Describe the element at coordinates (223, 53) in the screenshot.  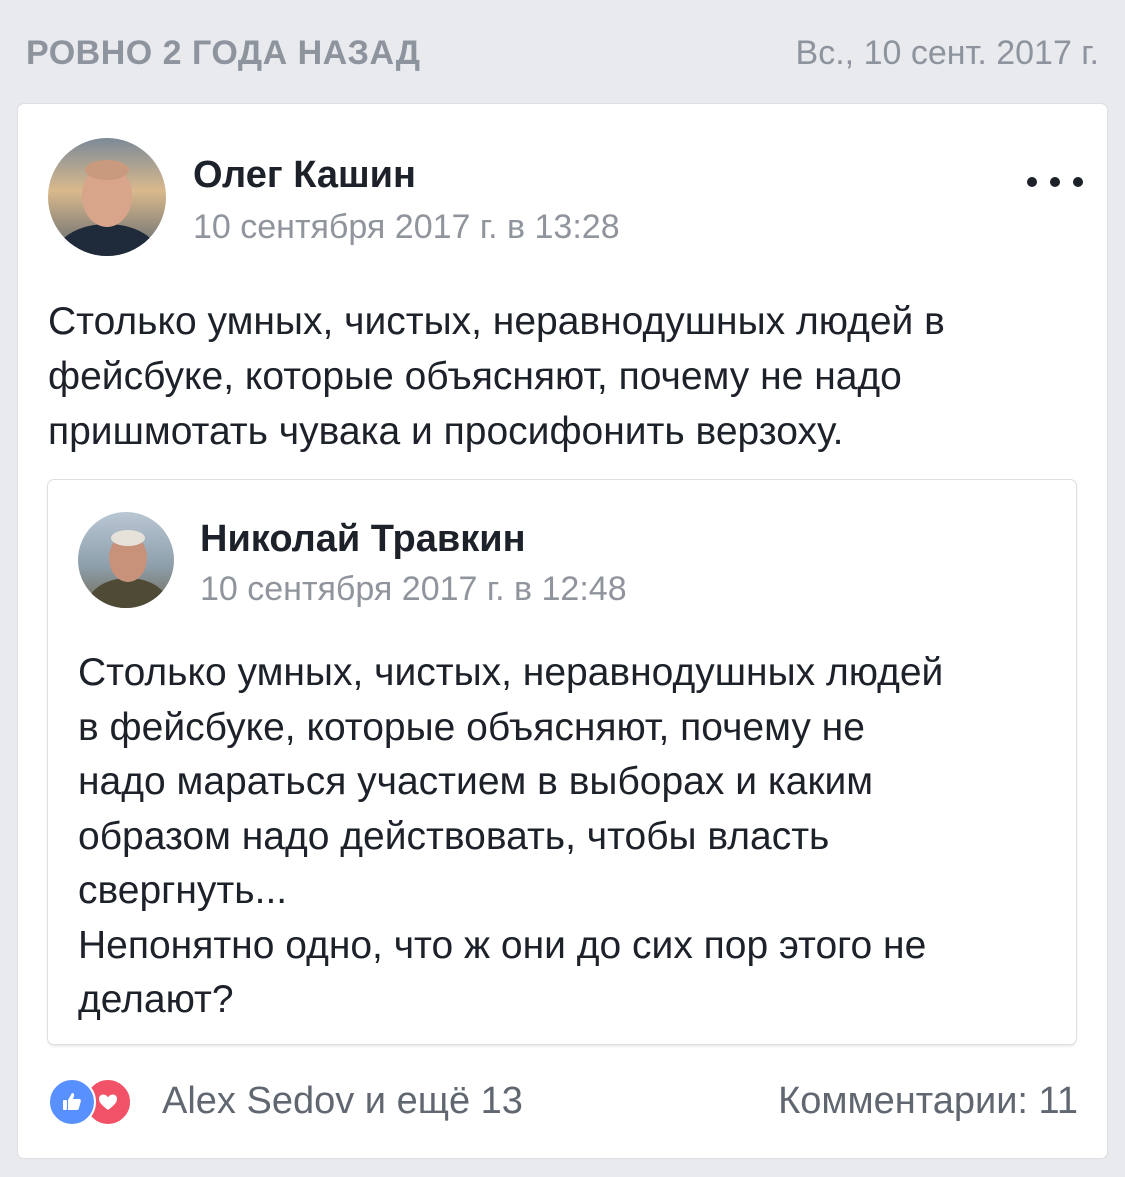
I see `memory-label: РОВНО 2 ГОДА НАЗАД` at that location.